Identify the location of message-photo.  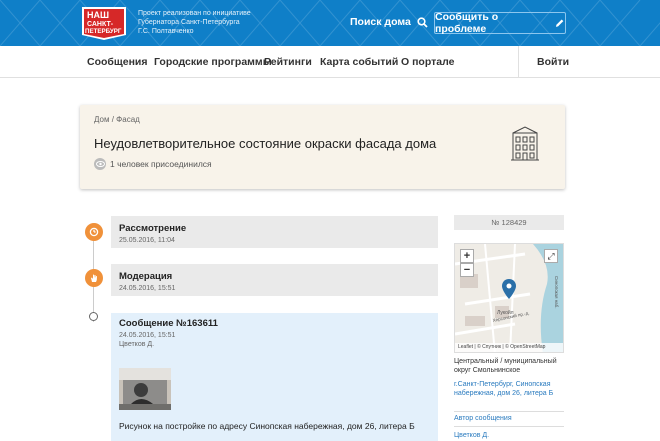
(145, 389).